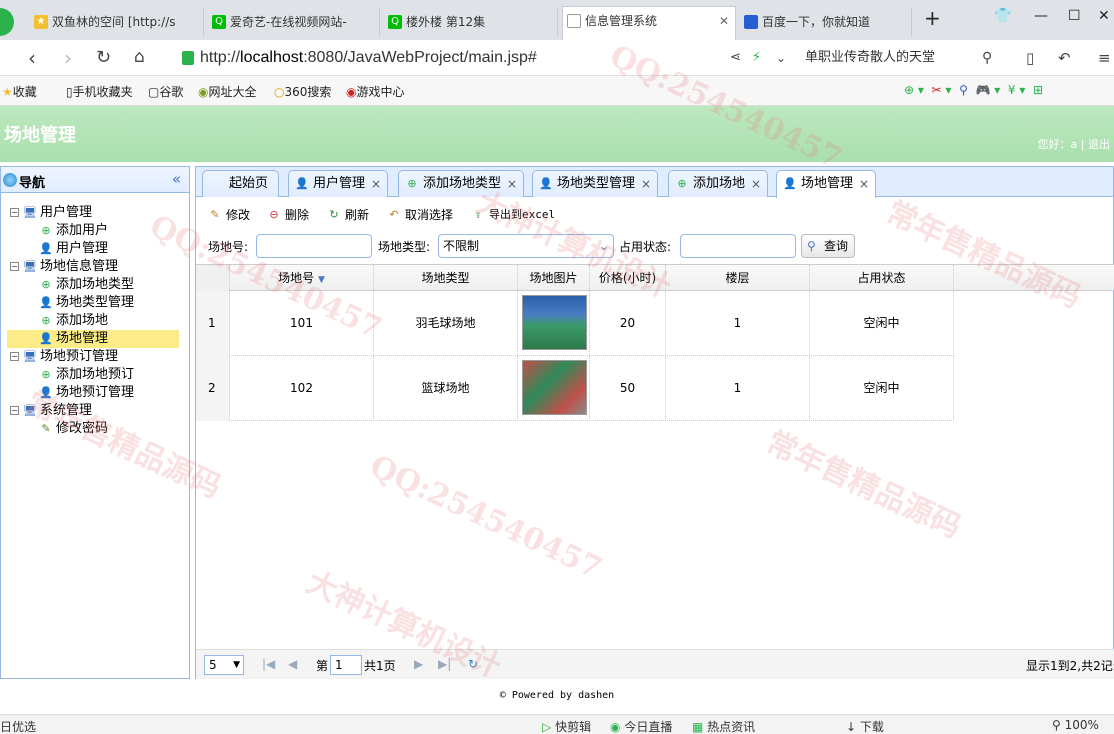 The image size is (1114, 734). Describe the element at coordinates (95, 411) in the screenshot. I see `tree-group-system: − 🖥 系统管理` at that location.